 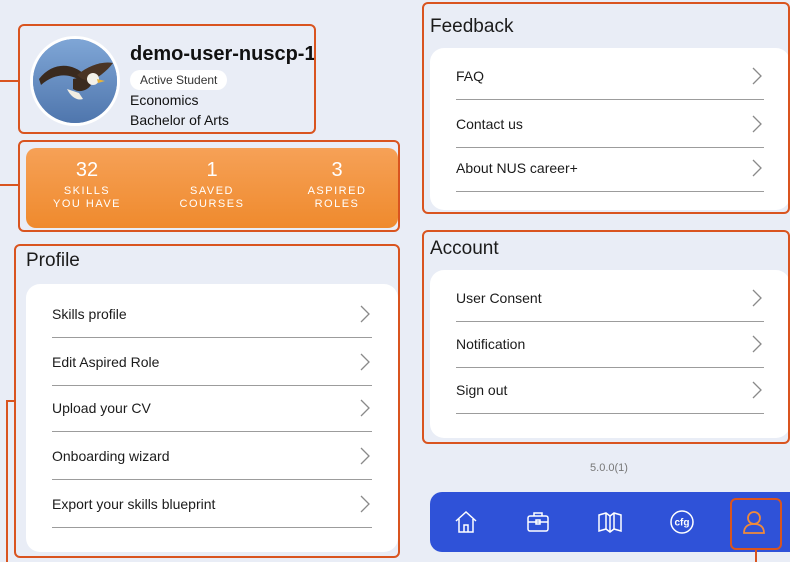 I want to click on feedback-panel: FAQ Contact us About NUS career+, so click(x=610, y=129).